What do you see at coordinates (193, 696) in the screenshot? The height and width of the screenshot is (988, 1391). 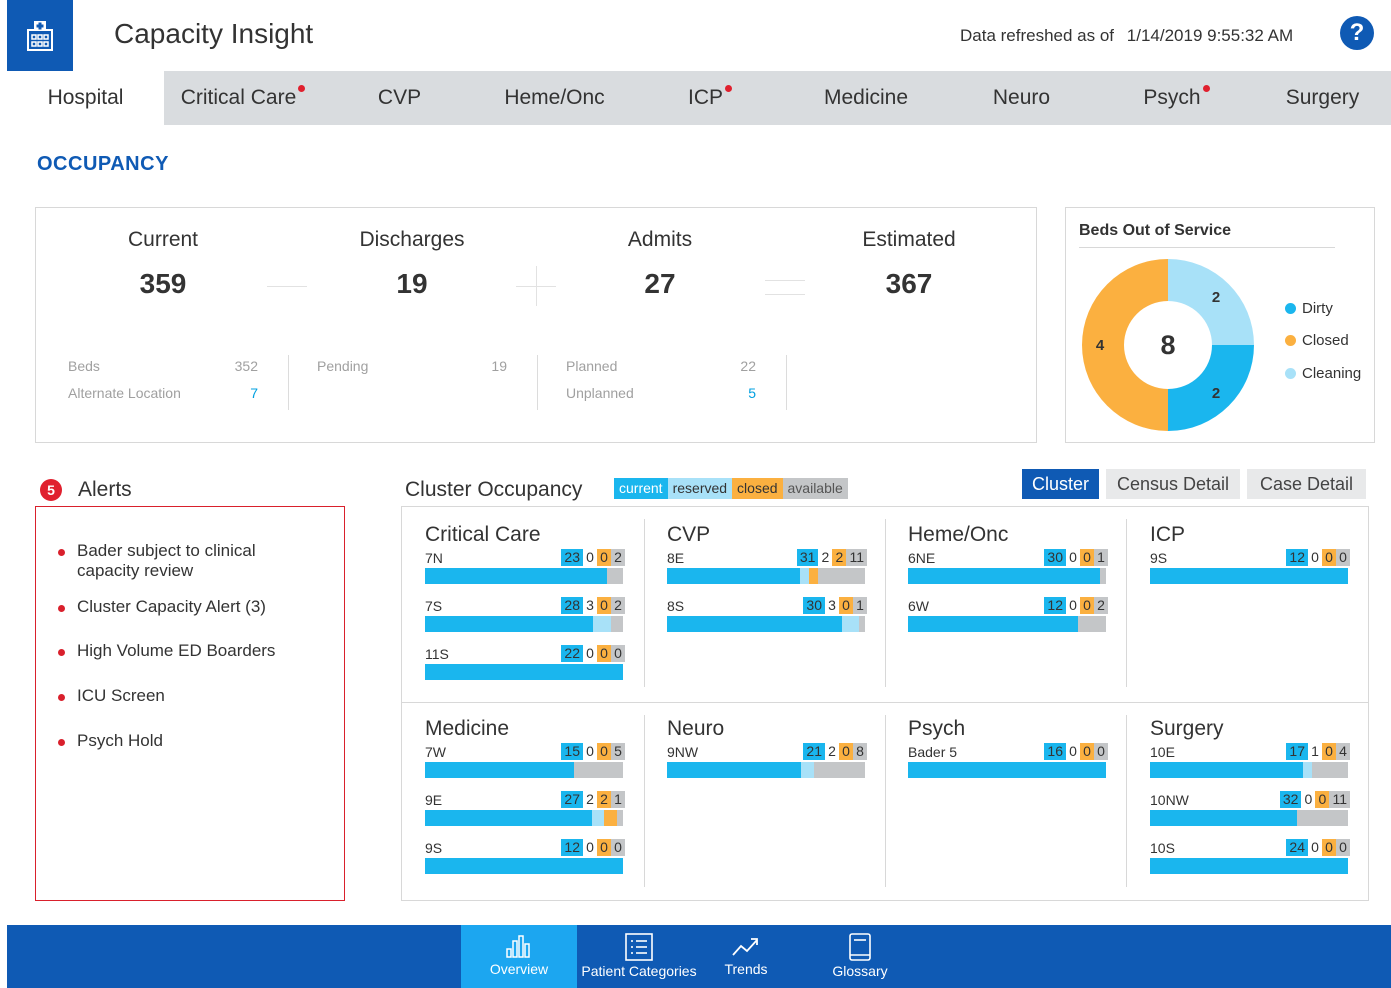 I see `alert-item: ICU Screen` at bounding box center [193, 696].